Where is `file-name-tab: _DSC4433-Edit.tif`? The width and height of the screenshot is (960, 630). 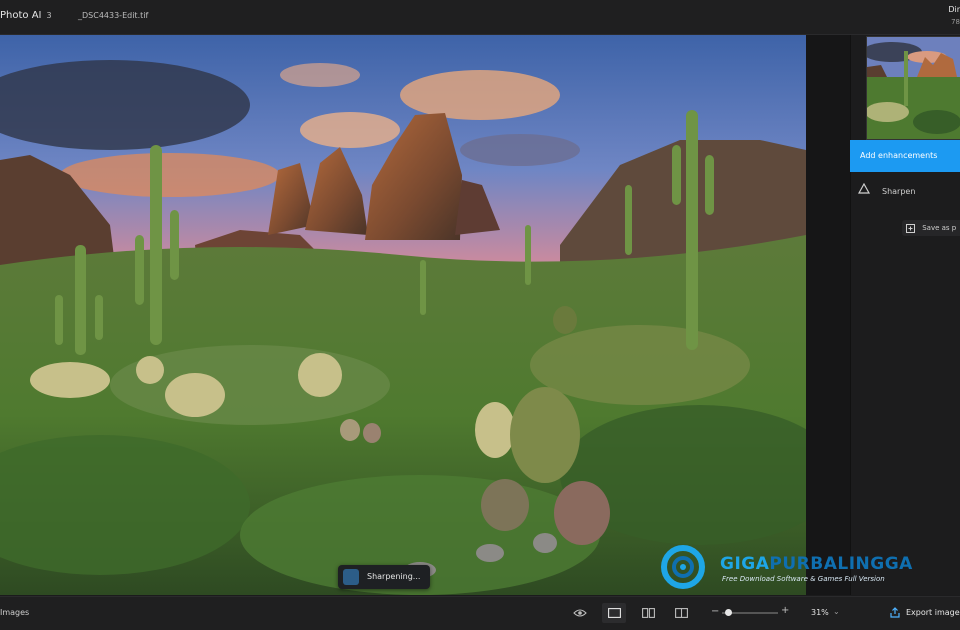
file-name-tab: _DSC4433-Edit.tif is located at coordinates (113, 15).